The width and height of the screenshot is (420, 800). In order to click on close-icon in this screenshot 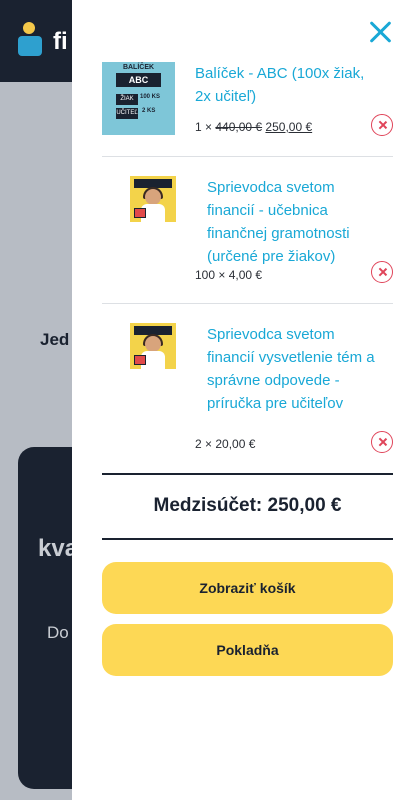, I will do `click(381, 32)`.